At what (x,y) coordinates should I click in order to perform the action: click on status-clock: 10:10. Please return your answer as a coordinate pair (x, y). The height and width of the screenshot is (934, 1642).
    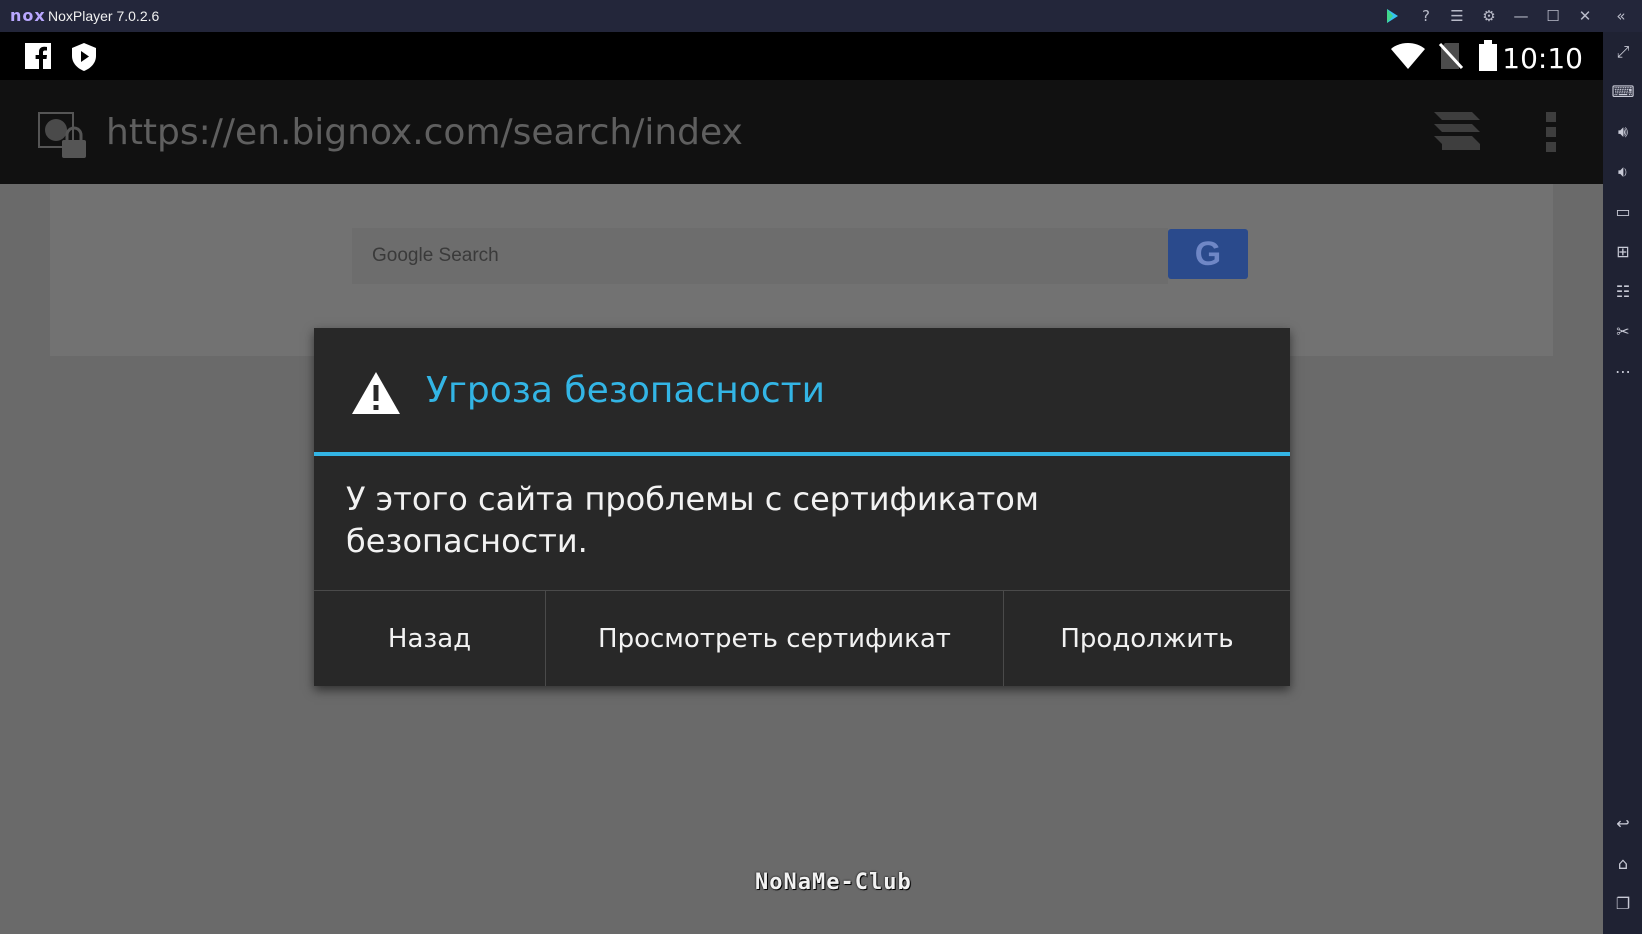
    Looking at the image, I should click on (1542, 58).